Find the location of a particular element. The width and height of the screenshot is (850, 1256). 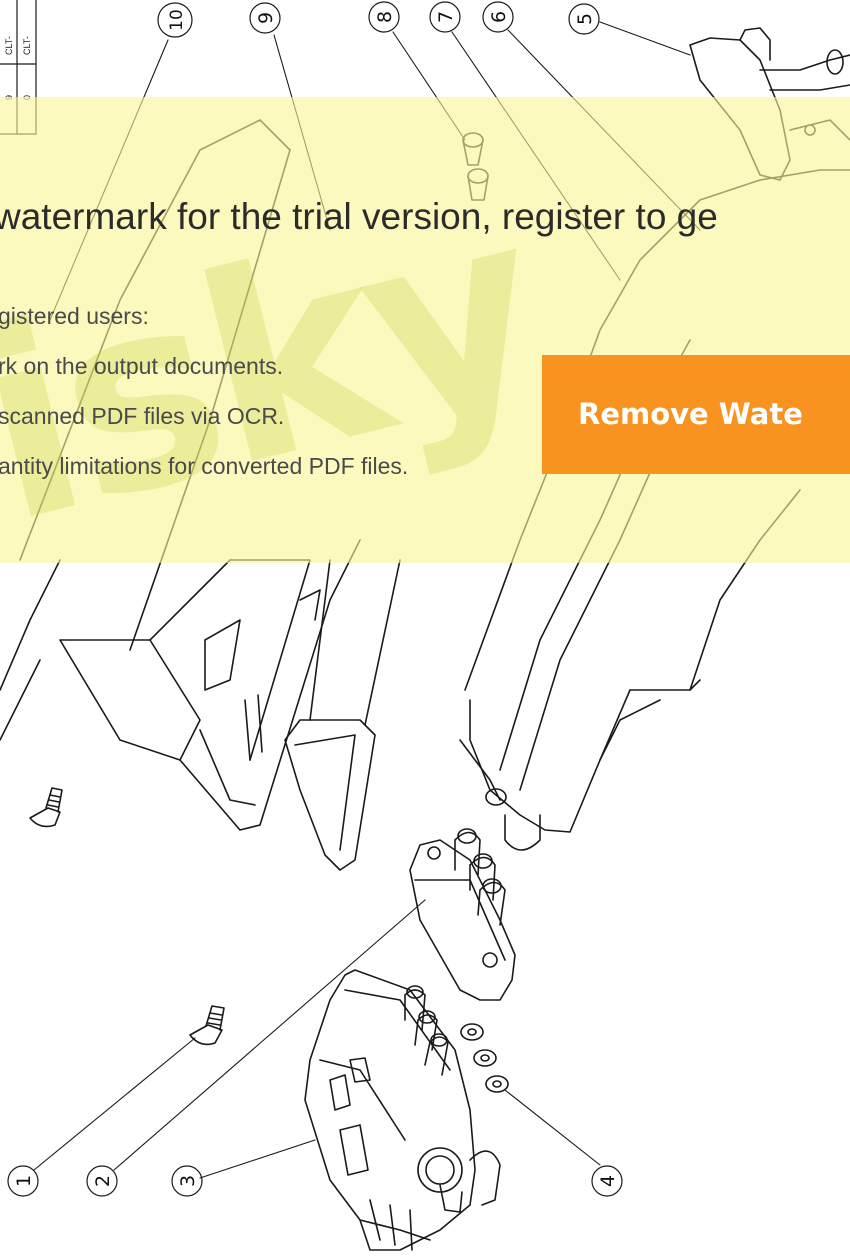

title-block-text: CLT- CLT- 9 0 is located at coordinates (18, 68).